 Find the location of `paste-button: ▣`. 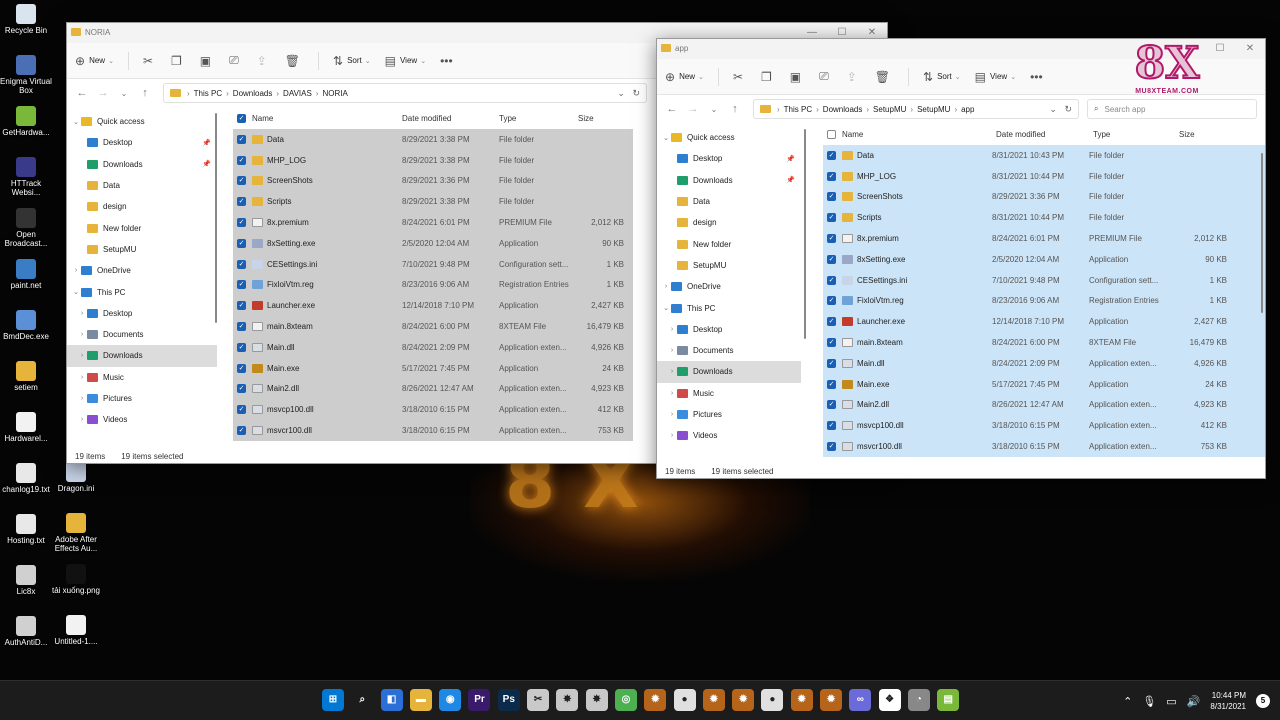

paste-button: ▣ is located at coordinates (207, 61).